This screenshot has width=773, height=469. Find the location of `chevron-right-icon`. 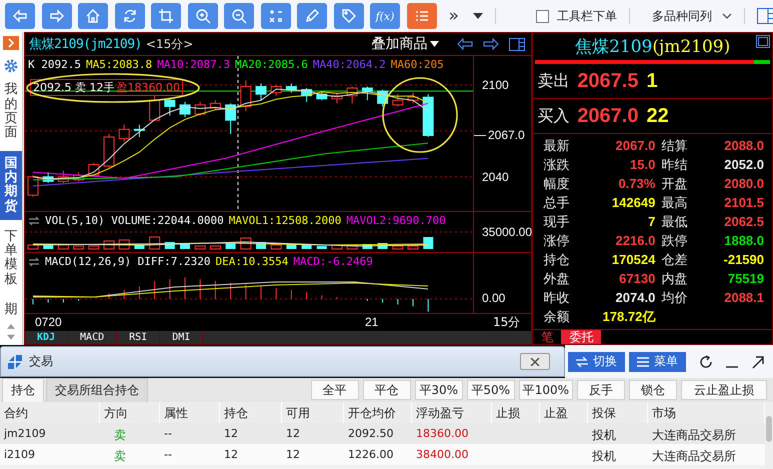

chevron-right-icon is located at coordinates (10, 43).